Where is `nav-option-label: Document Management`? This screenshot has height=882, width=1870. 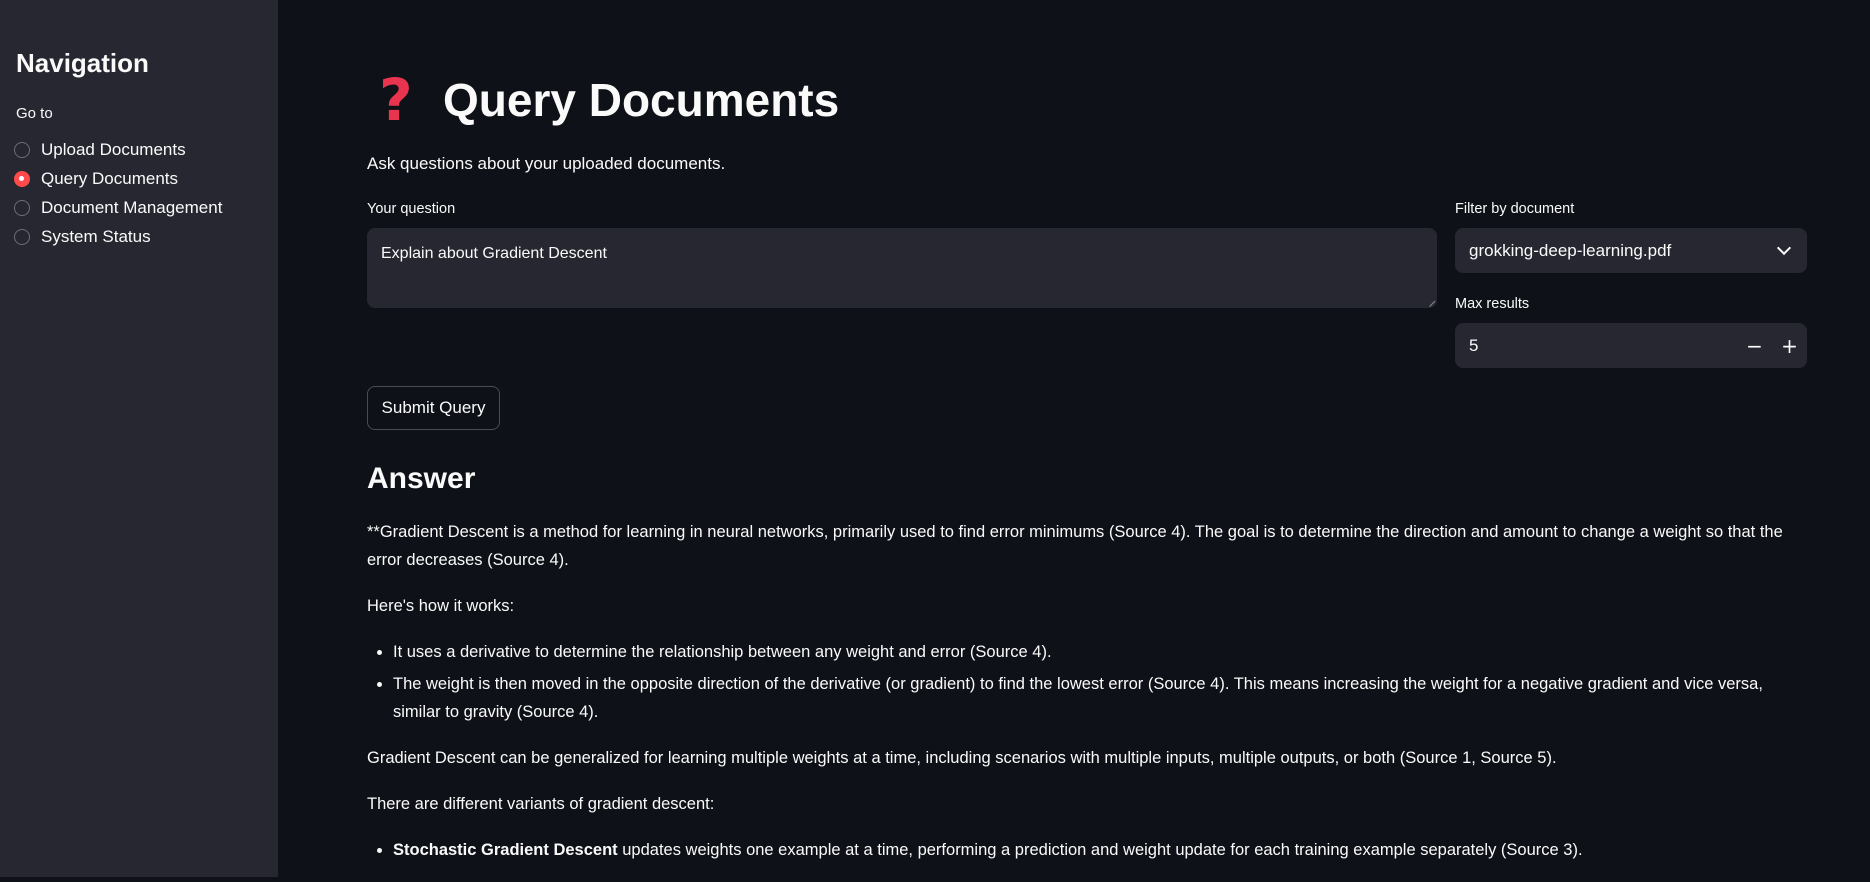 nav-option-label: Document Management is located at coordinates (132, 207).